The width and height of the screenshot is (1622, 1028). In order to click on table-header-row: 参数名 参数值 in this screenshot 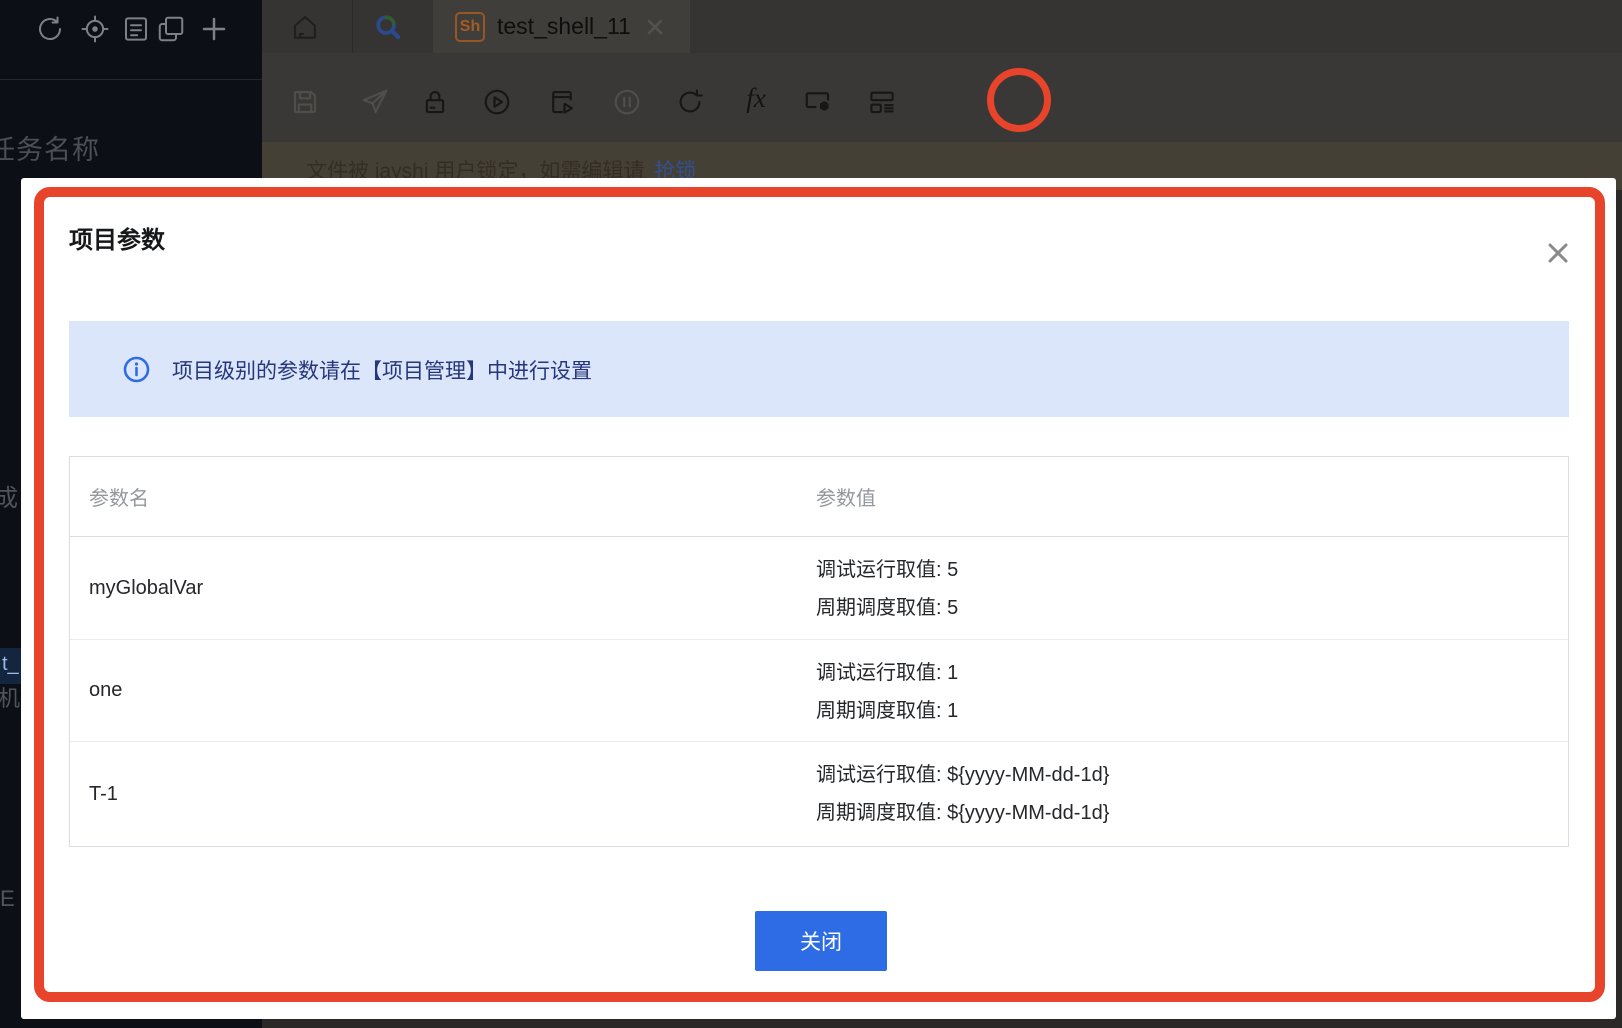, I will do `click(819, 497)`.